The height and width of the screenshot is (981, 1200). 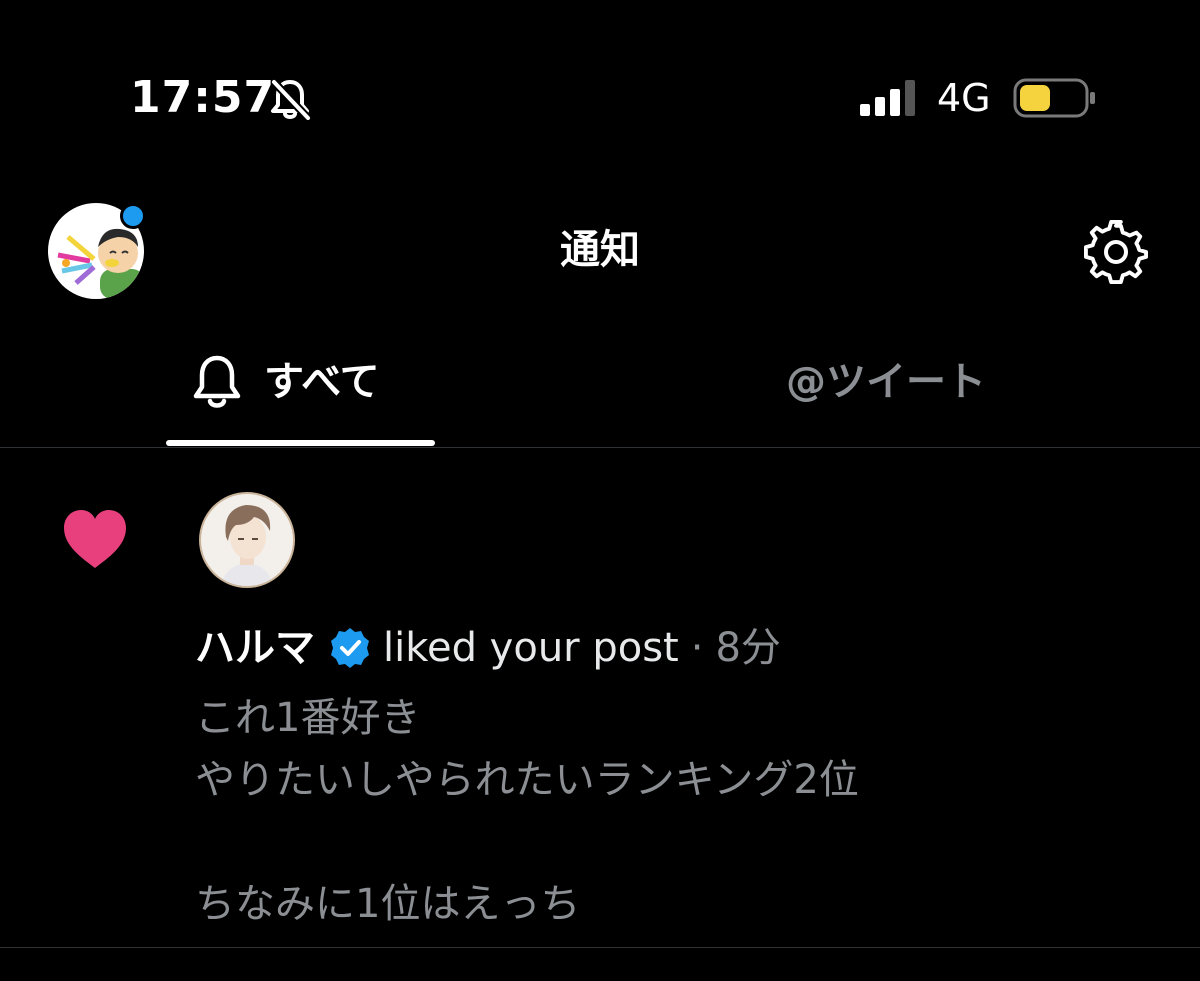 What do you see at coordinates (291, 99) in the screenshot?
I see `mute-bell-icon` at bounding box center [291, 99].